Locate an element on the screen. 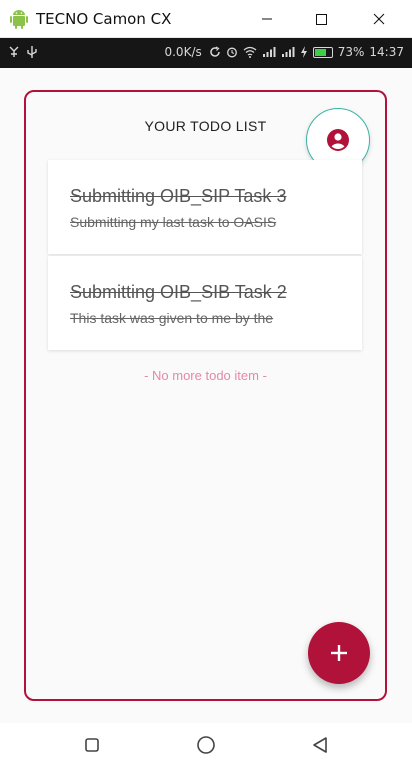  android-nav-bar is located at coordinates (206, 745).